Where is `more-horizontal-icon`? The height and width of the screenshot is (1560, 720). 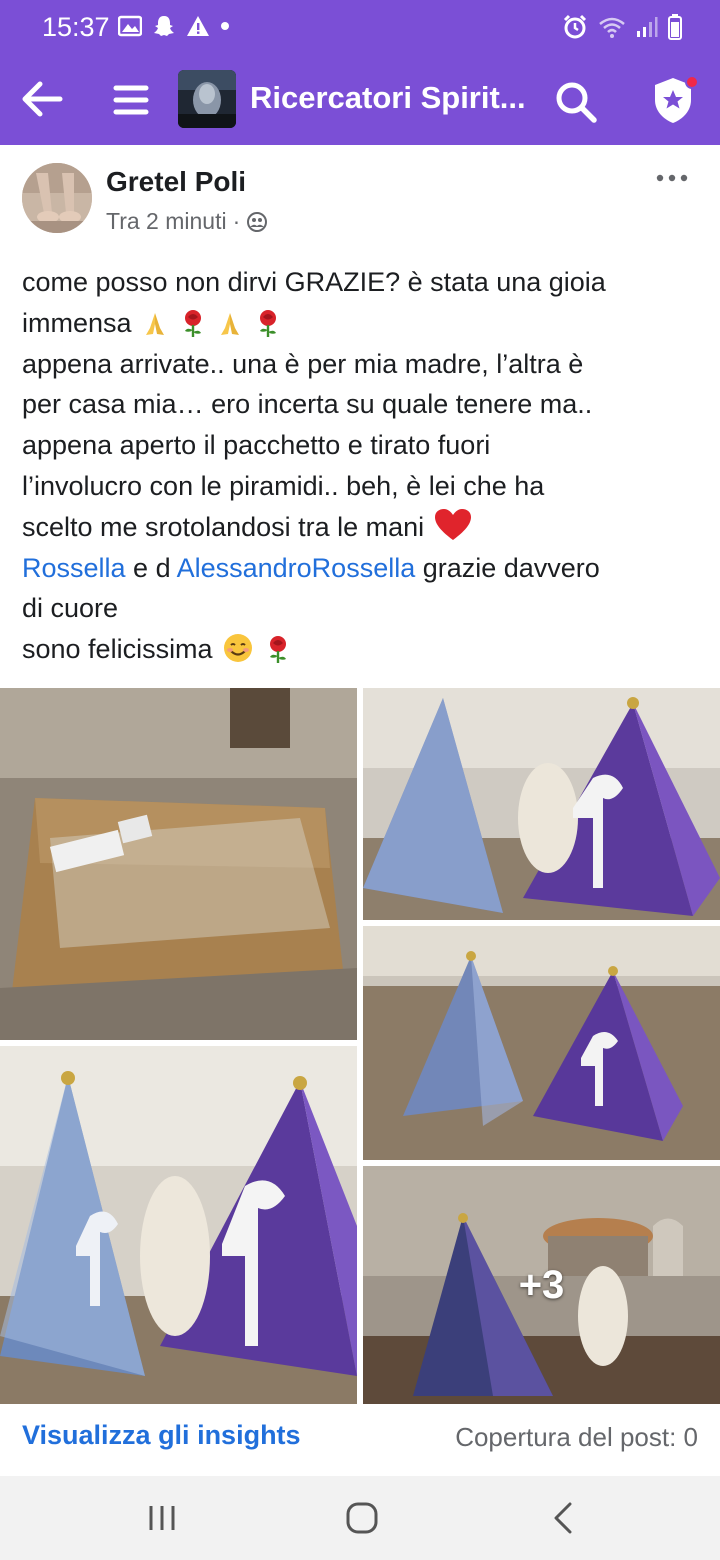
more-horizontal-icon is located at coordinates (672, 178).